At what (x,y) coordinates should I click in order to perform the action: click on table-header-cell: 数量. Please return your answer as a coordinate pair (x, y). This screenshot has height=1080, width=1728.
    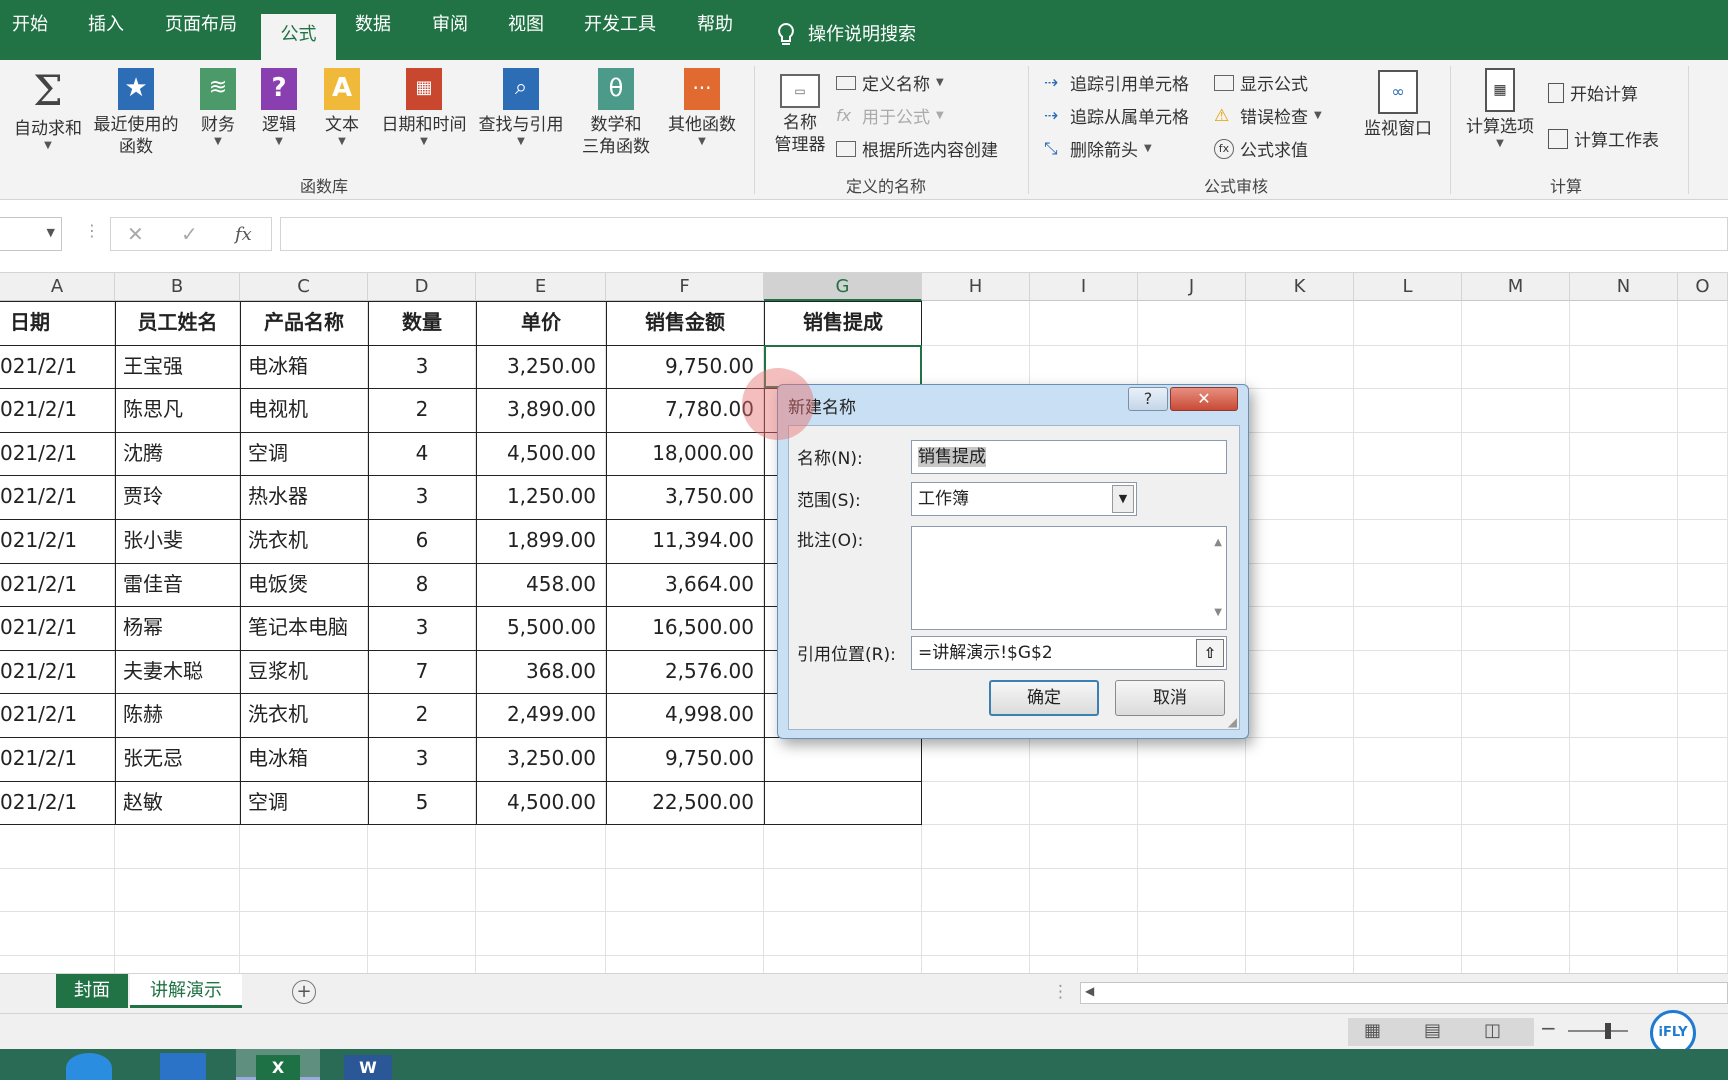
    Looking at the image, I should click on (422, 322).